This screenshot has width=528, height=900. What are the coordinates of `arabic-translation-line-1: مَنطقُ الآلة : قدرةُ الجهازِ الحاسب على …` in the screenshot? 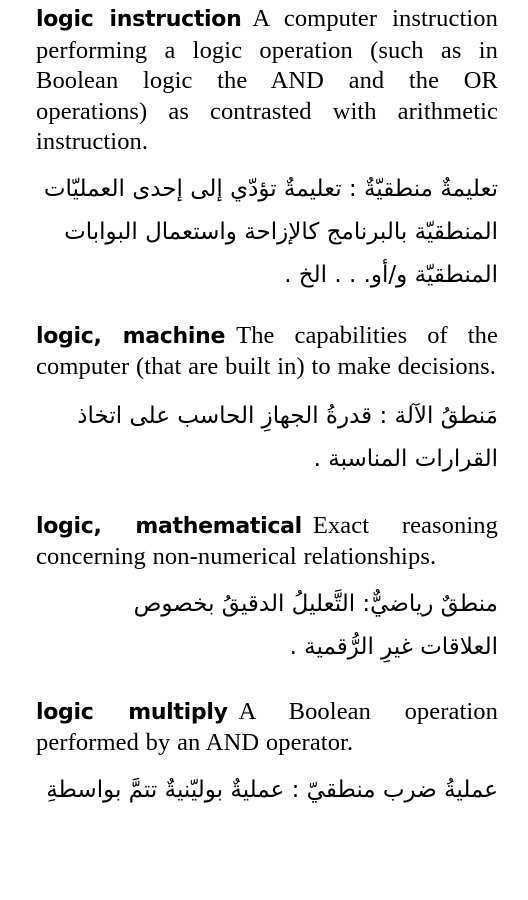 It's located at (287, 415).